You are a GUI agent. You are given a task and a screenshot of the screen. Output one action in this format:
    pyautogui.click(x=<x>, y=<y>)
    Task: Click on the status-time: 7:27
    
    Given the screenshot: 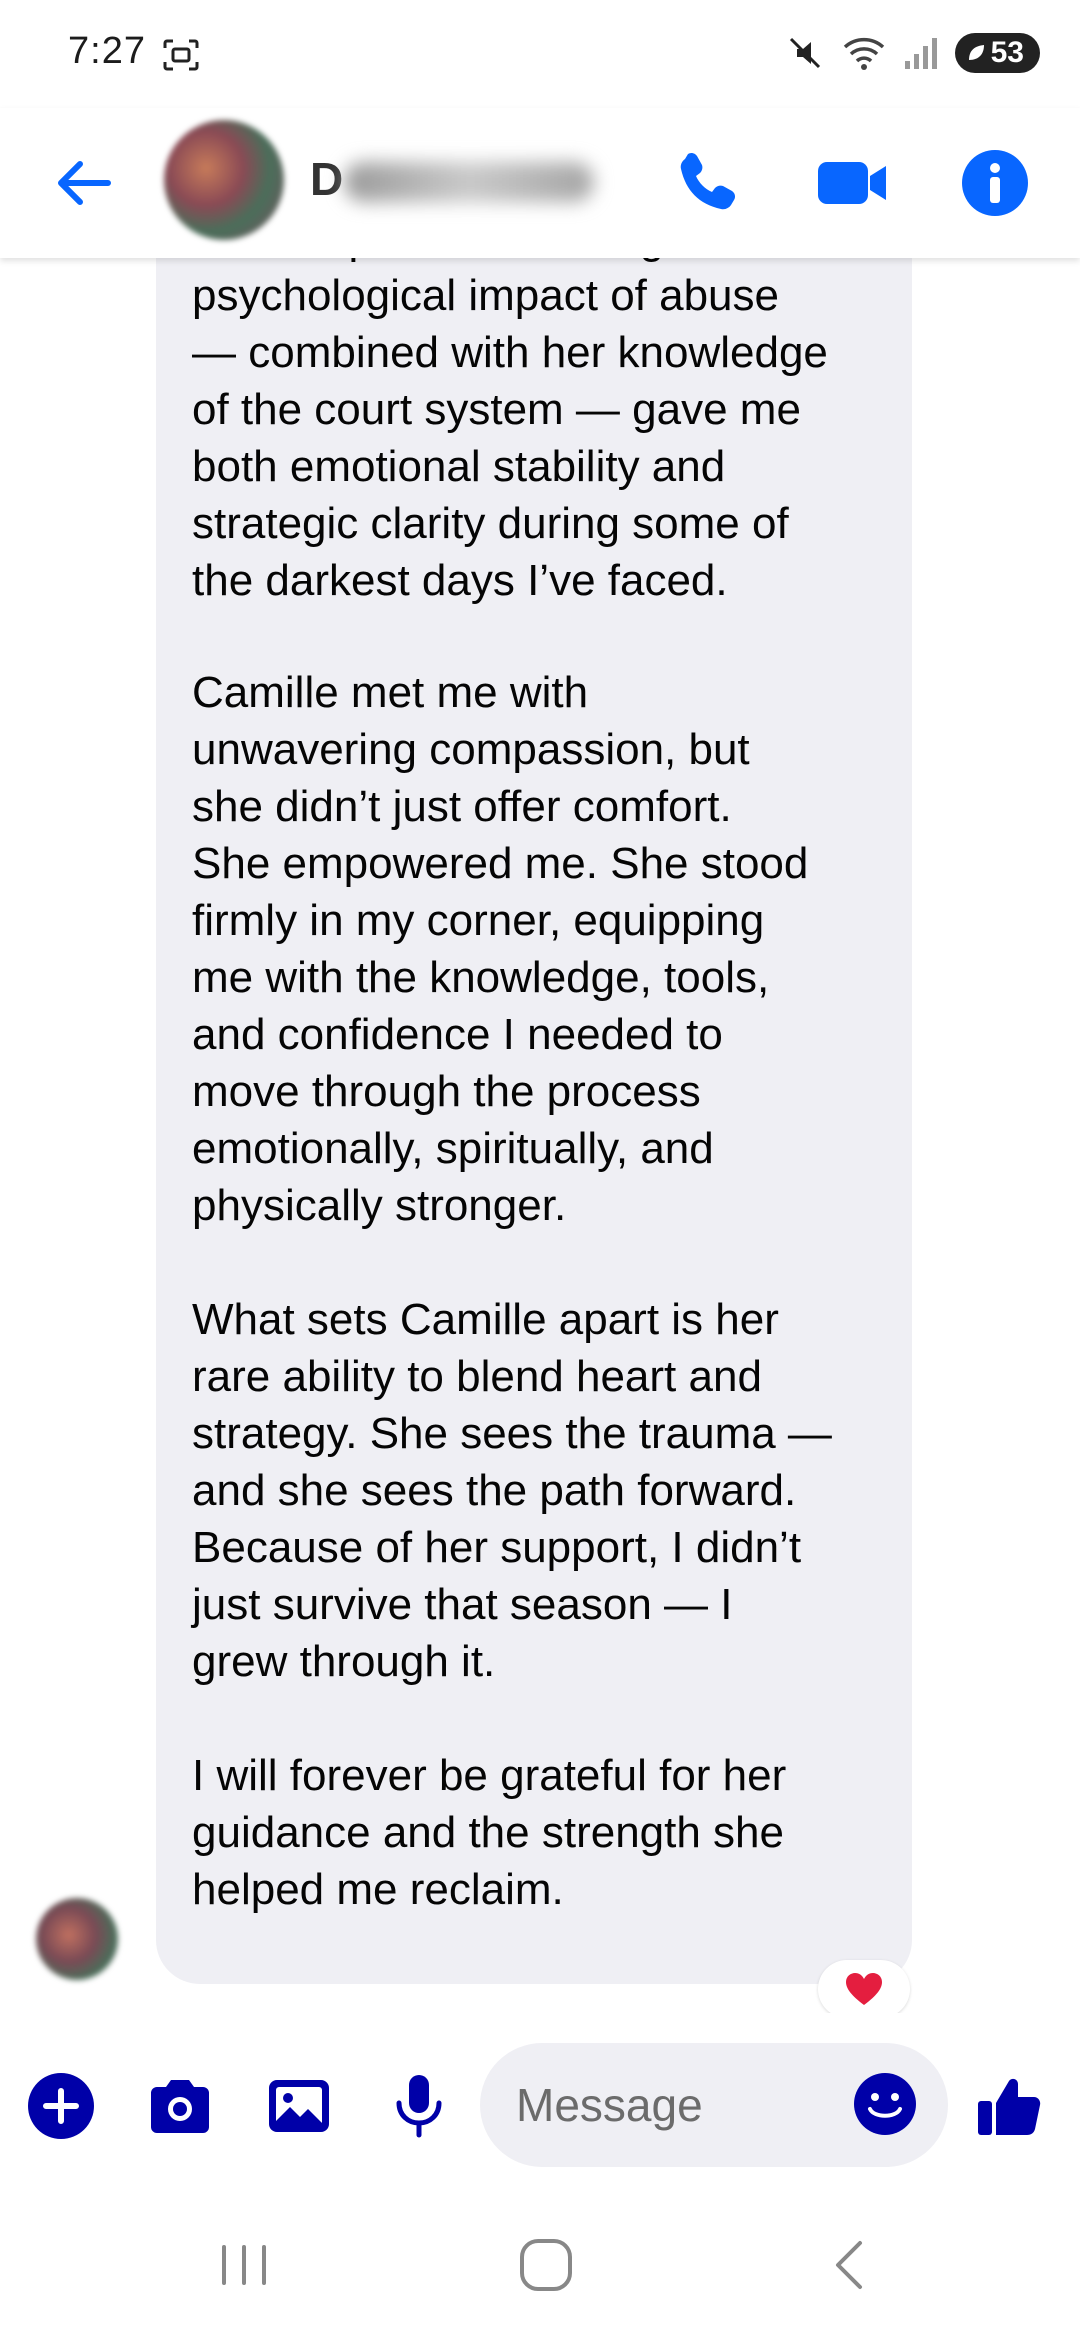 What is the action you would take?
    pyautogui.click(x=107, y=51)
    